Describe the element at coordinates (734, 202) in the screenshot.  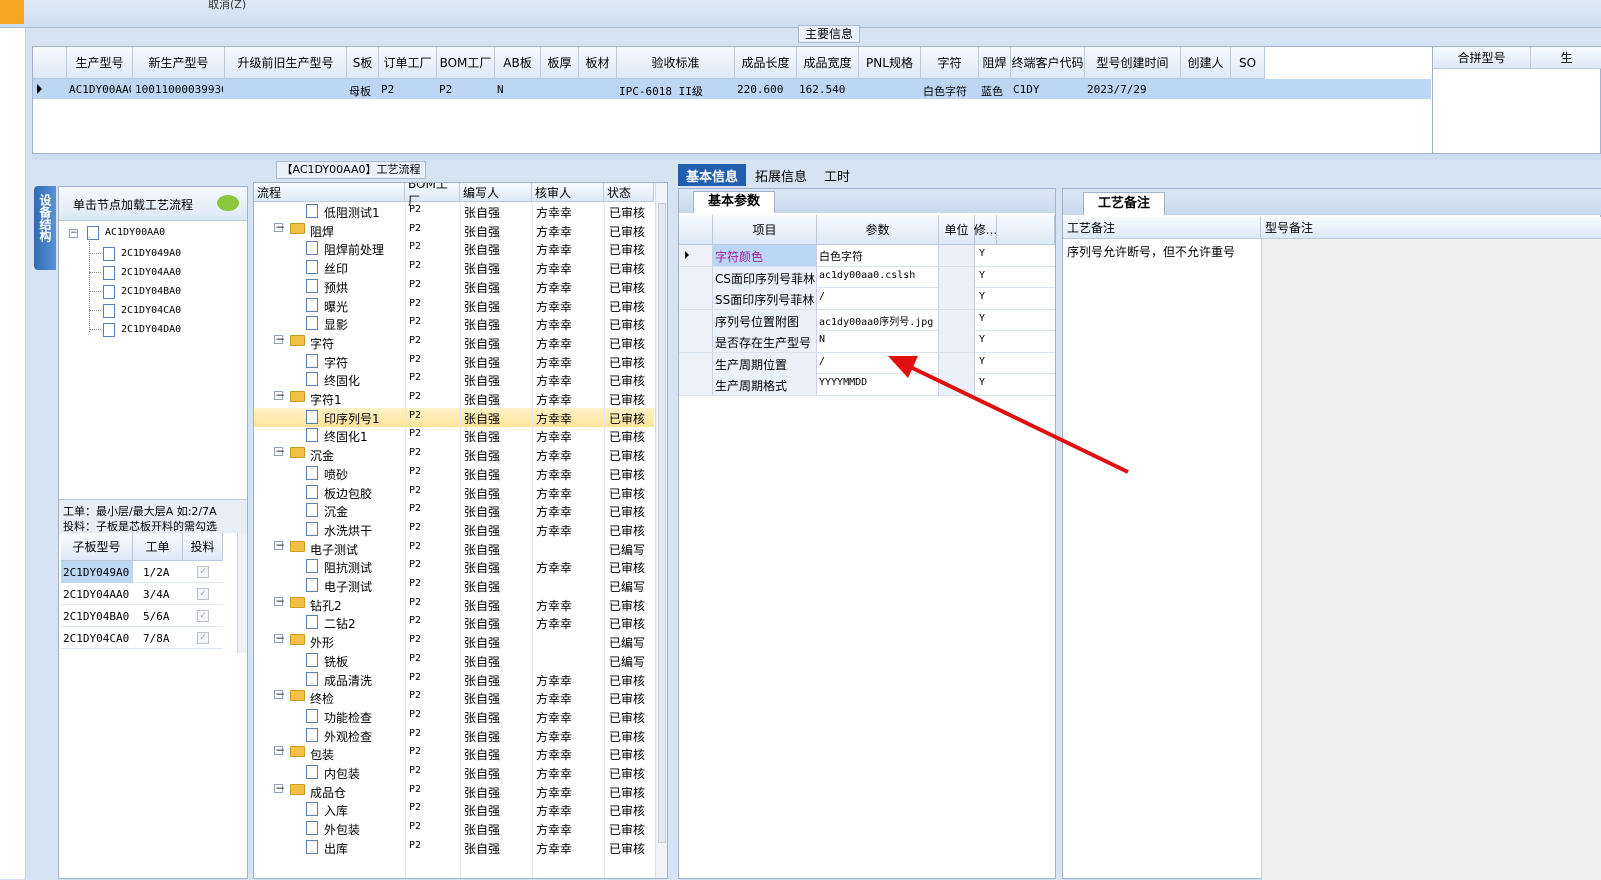
I see `basic-params-tab: 基本参数` at that location.